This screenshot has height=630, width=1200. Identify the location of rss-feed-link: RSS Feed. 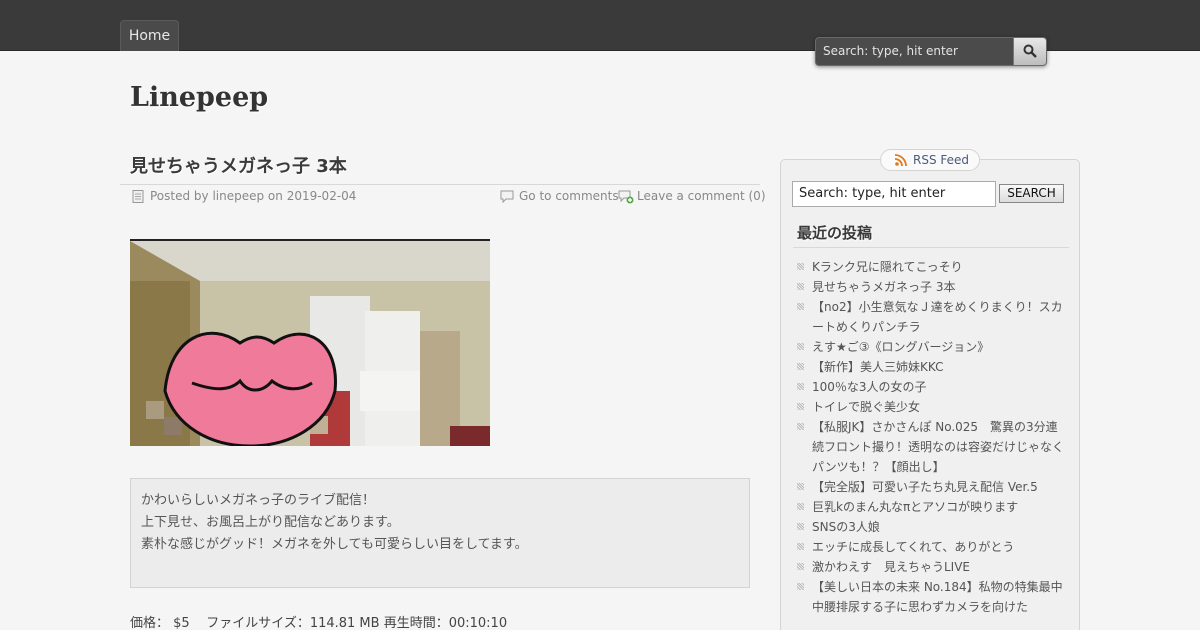
(930, 160).